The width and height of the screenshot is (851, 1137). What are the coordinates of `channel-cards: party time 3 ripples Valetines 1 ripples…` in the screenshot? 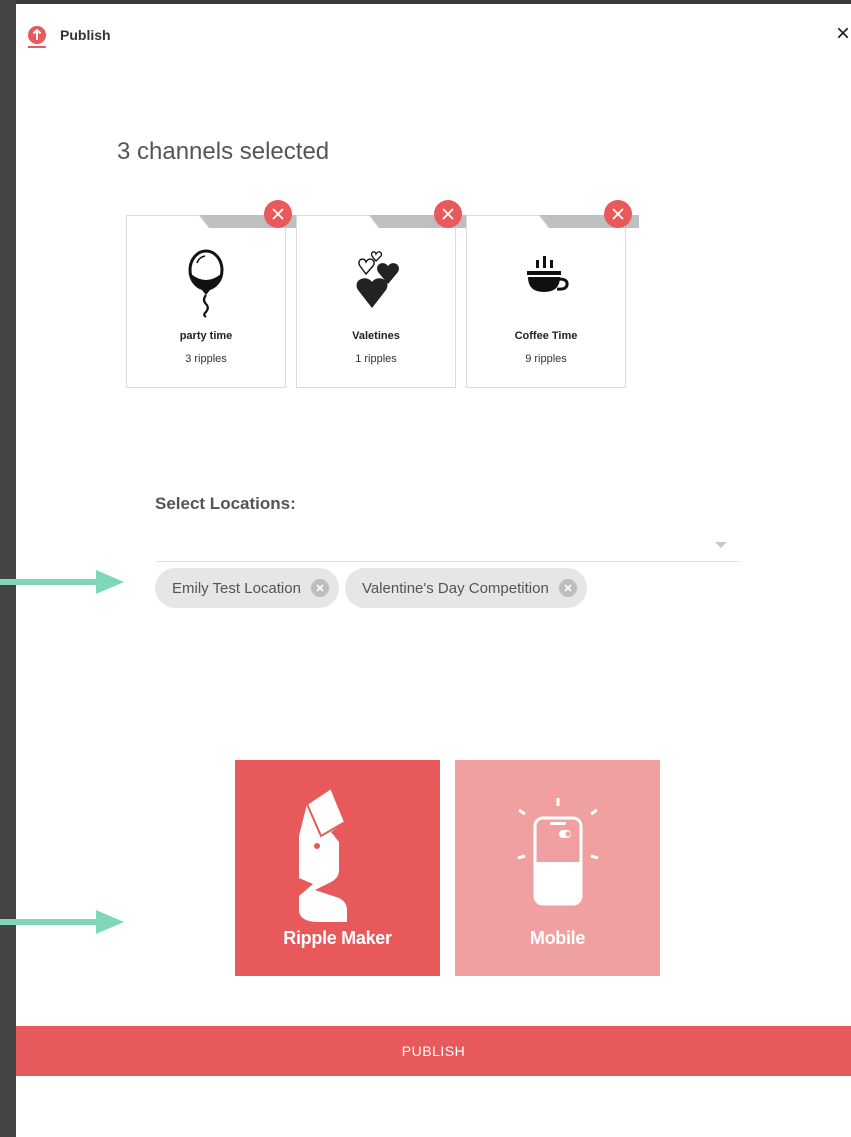 It's located at (386, 295).